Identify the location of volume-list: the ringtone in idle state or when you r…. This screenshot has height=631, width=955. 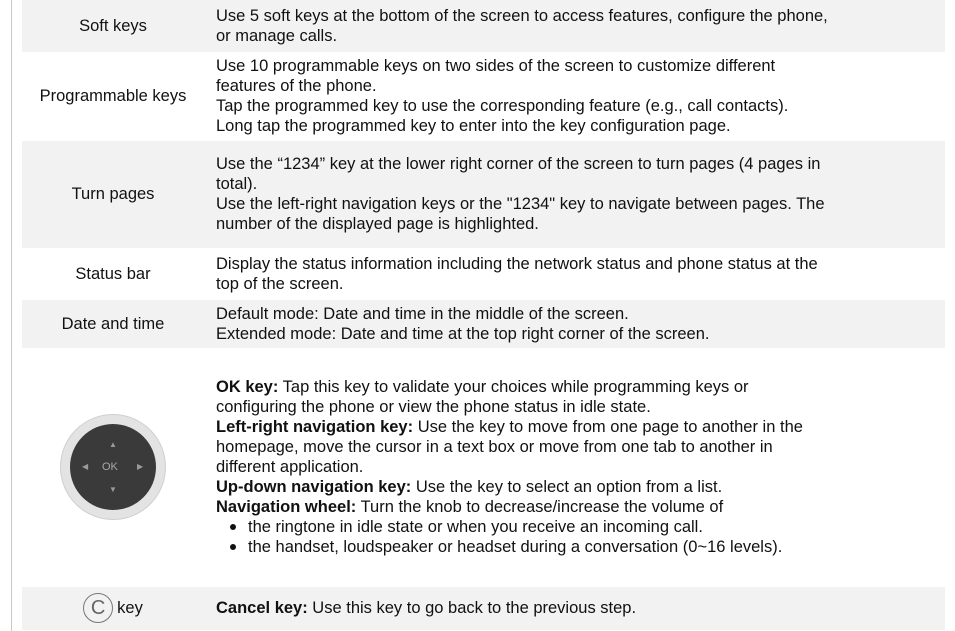
(574, 537).